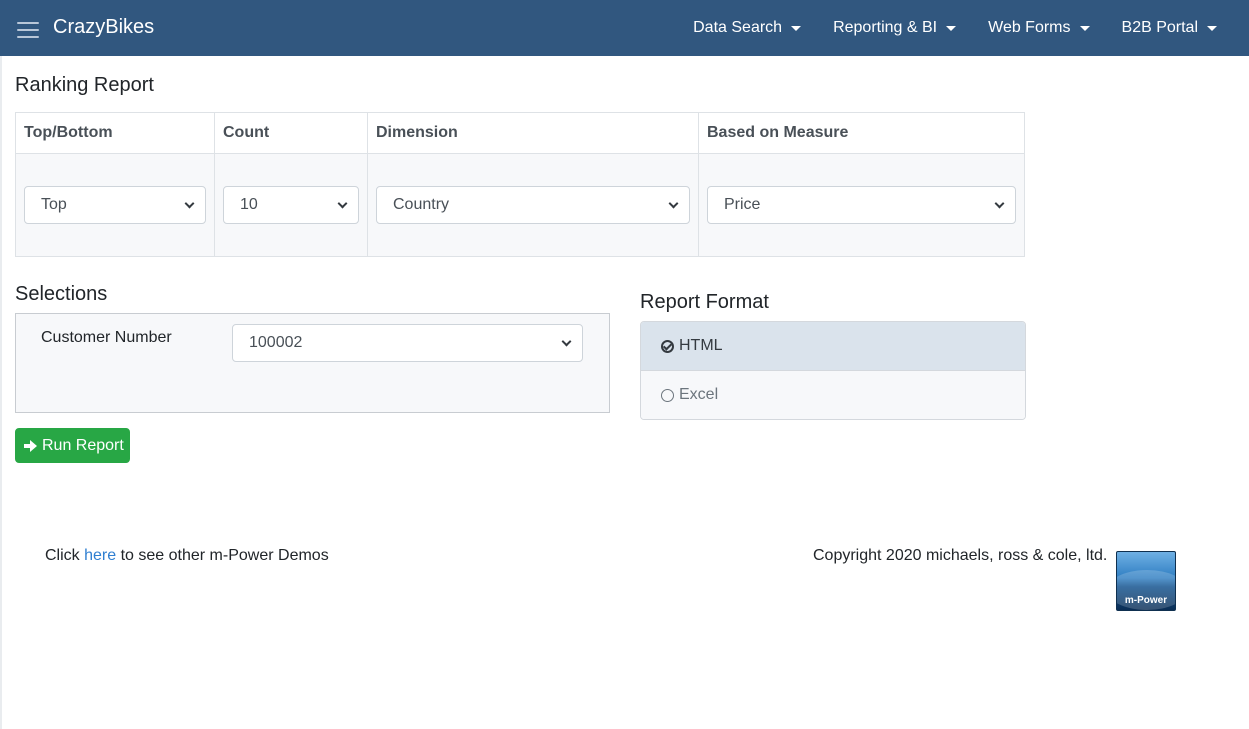 The width and height of the screenshot is (1249, 729). What do you see at coordinates (312, 363) in the screenshot?
I see `selections-panel: Customer Number 100002` at bounding box center [312, 363].